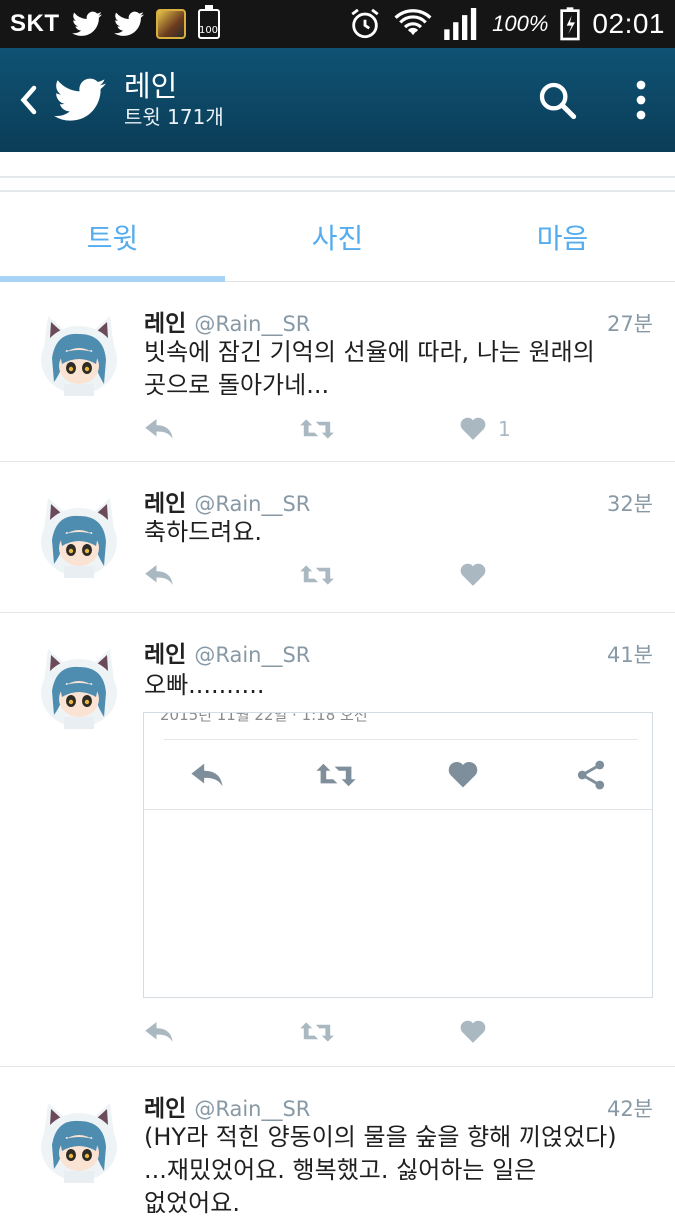 This screenshot has width=675, height=1220. What do you see at coordinates (520, 23) in the screenshot?
I see `battery-percent: 100%` at bounding box center [520, 23].